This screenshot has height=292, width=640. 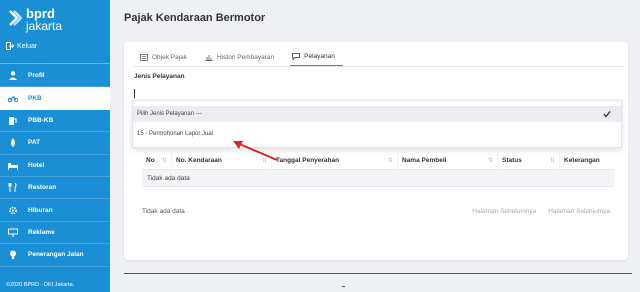 What do you see at coordinates (150, 160) in the screenshot?
I see `column-header-label: No` at bounding box center [150, 160].